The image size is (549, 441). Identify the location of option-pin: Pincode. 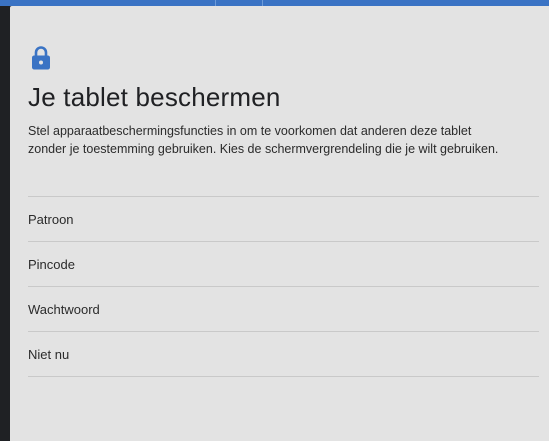
(283, 264).